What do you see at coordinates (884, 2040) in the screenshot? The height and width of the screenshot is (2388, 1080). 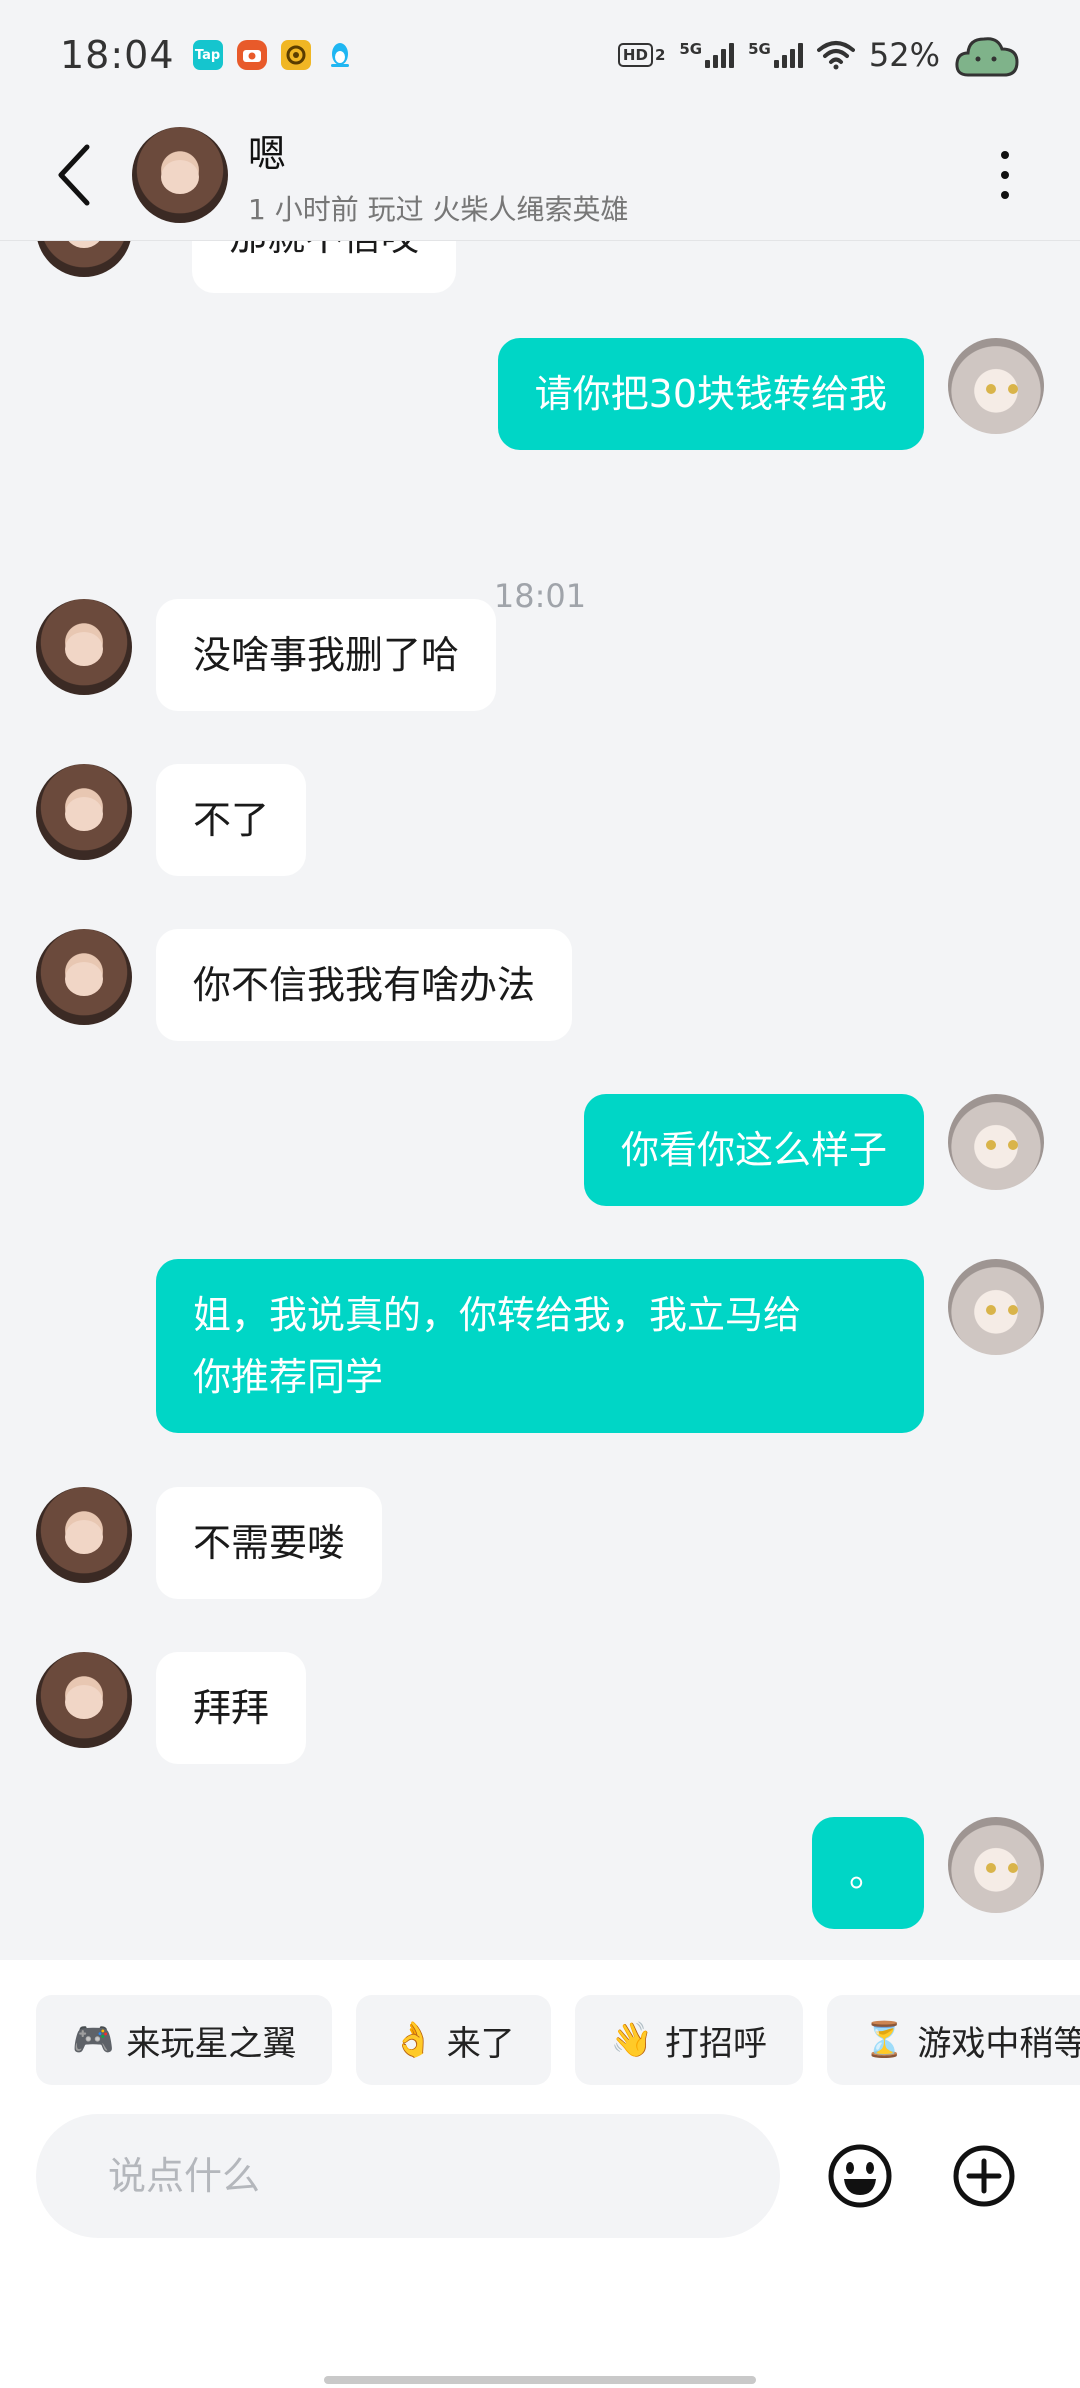 I see `hourglass-icon: ⏳` at bounding box center [884, 2040].